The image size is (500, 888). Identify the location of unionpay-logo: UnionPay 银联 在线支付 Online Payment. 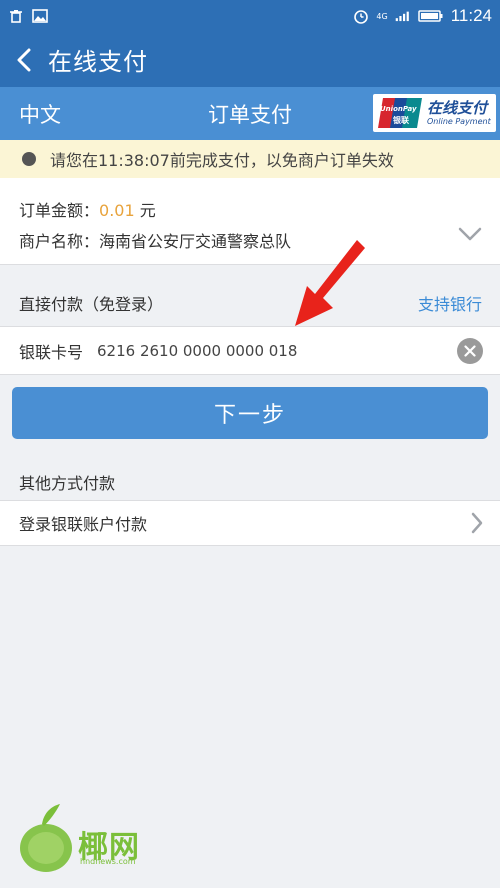
(434, 113).